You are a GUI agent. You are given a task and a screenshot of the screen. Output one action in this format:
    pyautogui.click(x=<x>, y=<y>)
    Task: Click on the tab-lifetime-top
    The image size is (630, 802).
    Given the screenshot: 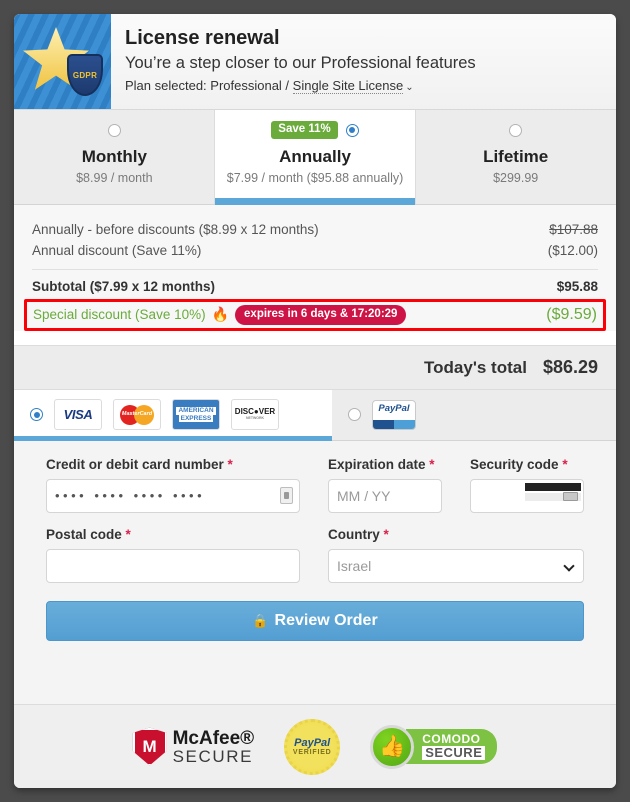 What is the action you would take?
    pyautogui.click(x=515, y=130)
    